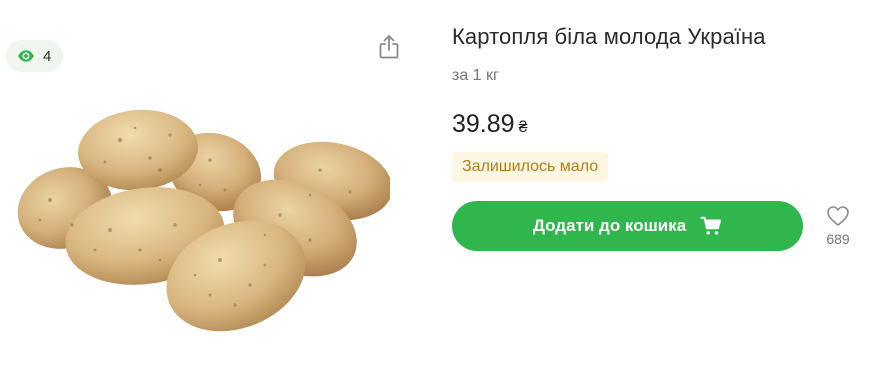  I want to click on price: 39.89 ₴, so click(489, 124).